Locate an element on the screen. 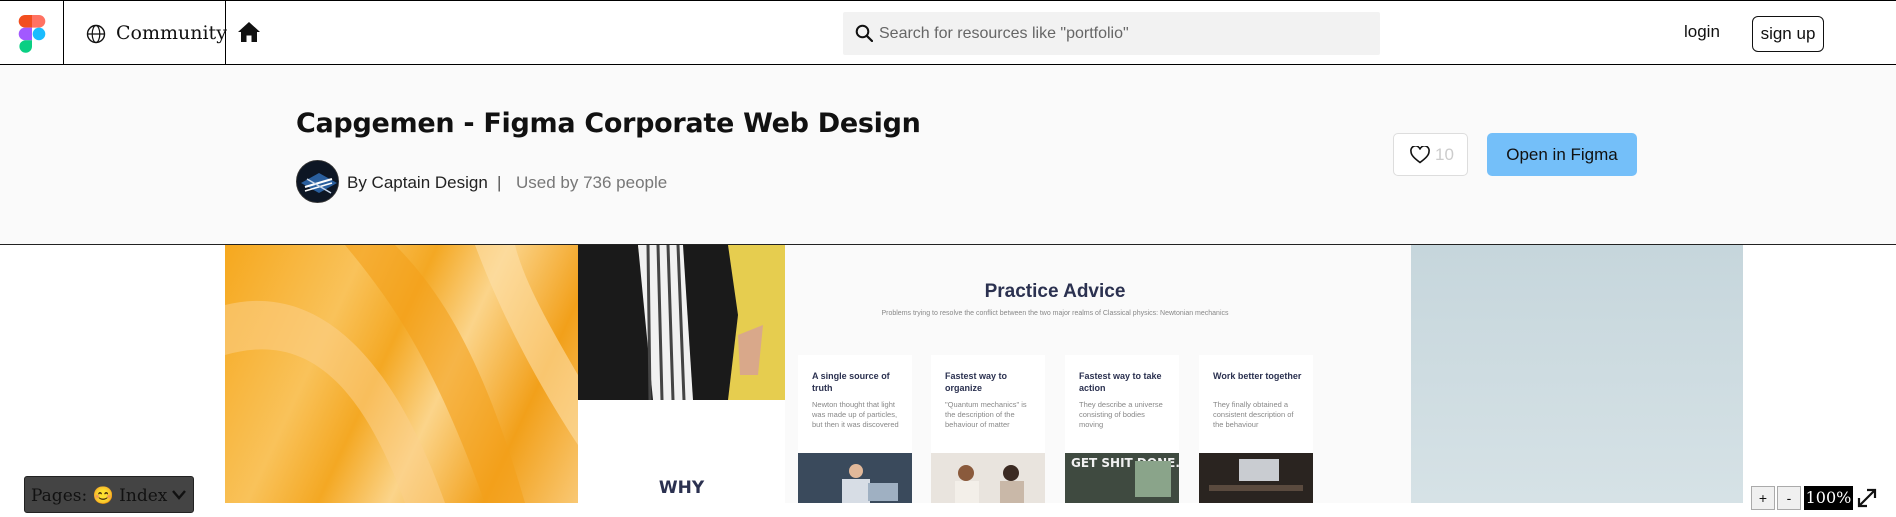 This screenshot has height=517, width=1896. card-title: Fastest way to organize is located at coordinates (976, 382).